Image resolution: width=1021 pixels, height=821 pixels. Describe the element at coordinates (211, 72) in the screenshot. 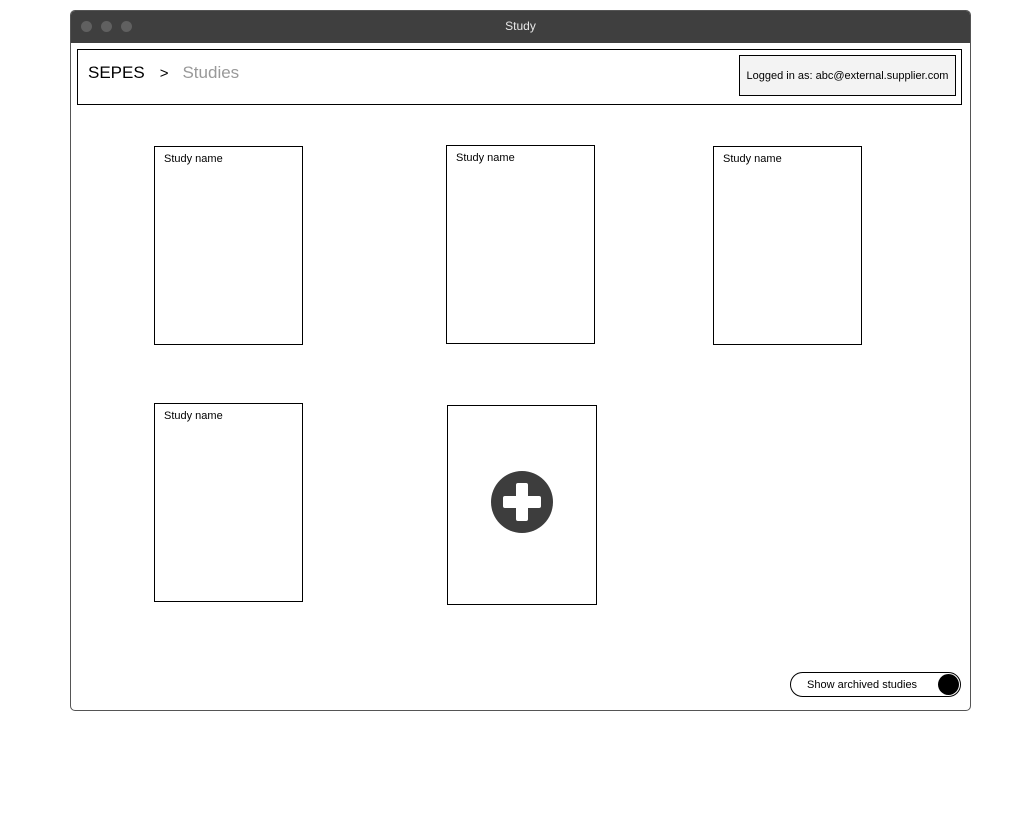

I see `breadcrumb-current: Studies` at that location.